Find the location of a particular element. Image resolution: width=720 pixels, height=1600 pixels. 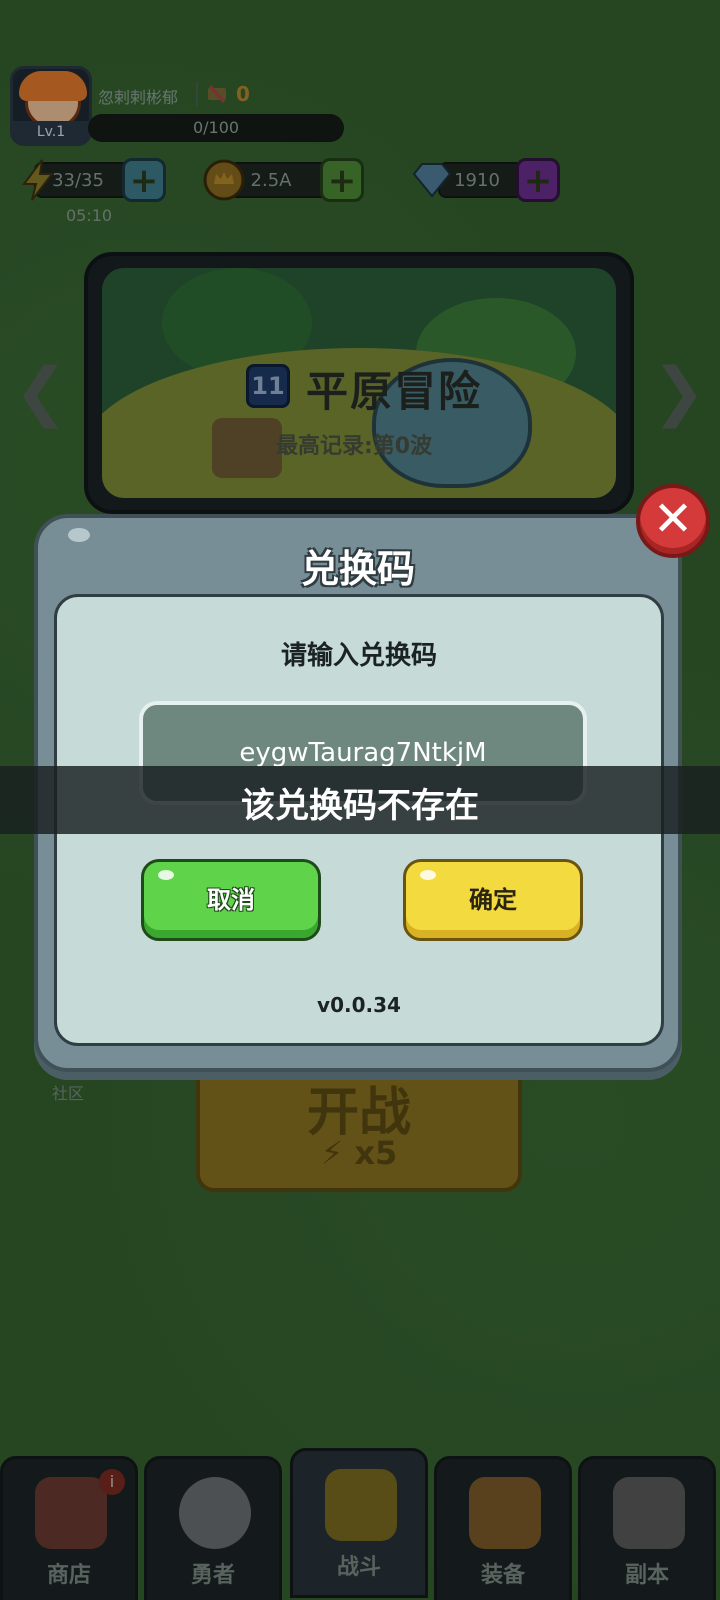

cancel-button: 取消 is located at coordinates (231, 900).